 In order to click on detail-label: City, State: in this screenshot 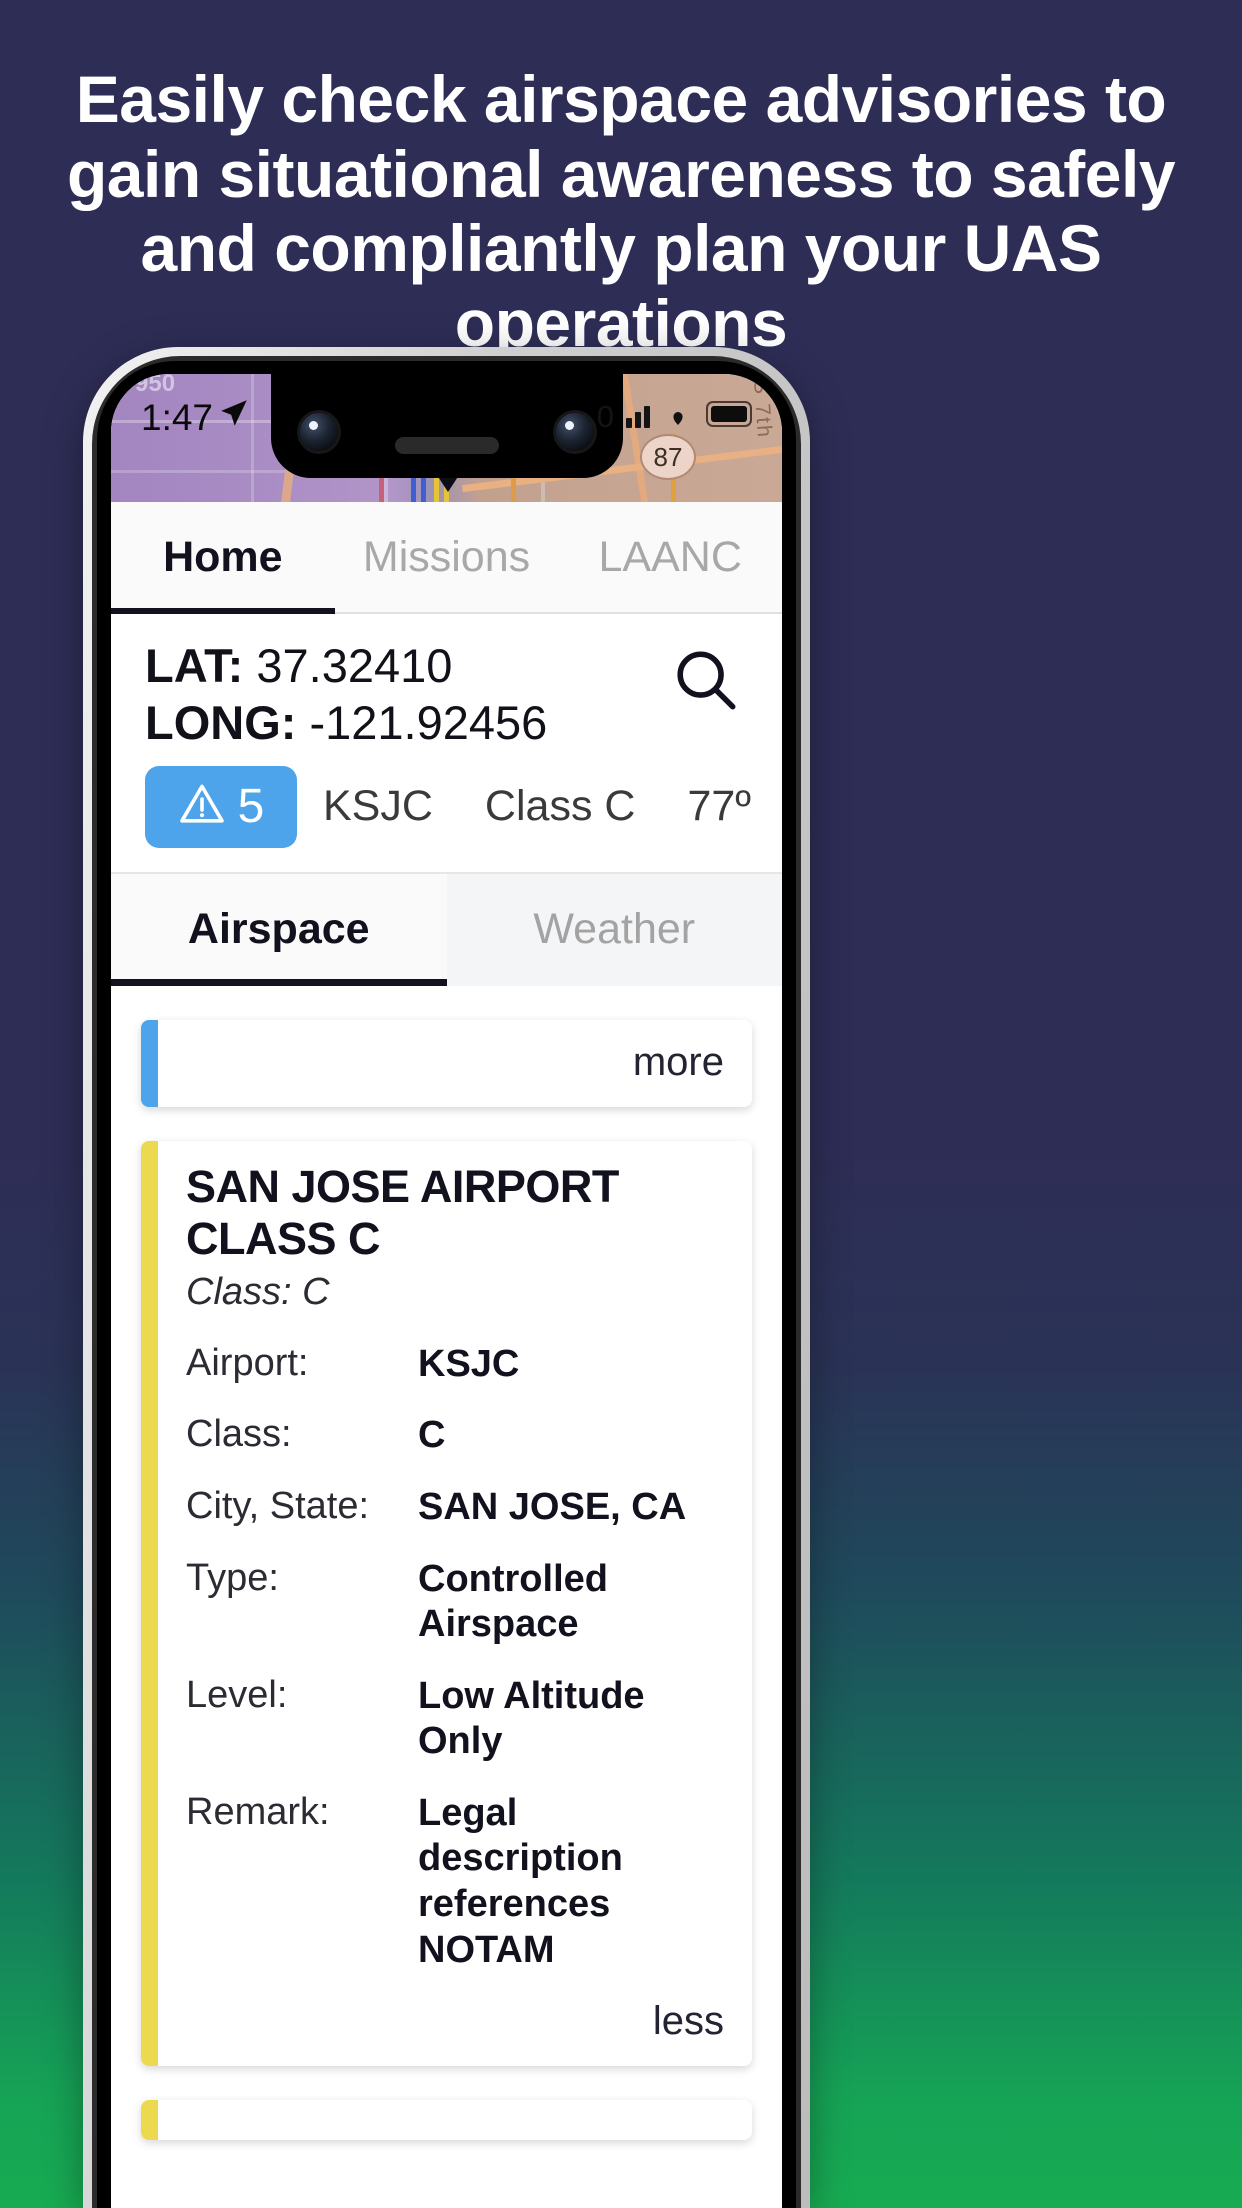, I will do `click(278, 1505)`.